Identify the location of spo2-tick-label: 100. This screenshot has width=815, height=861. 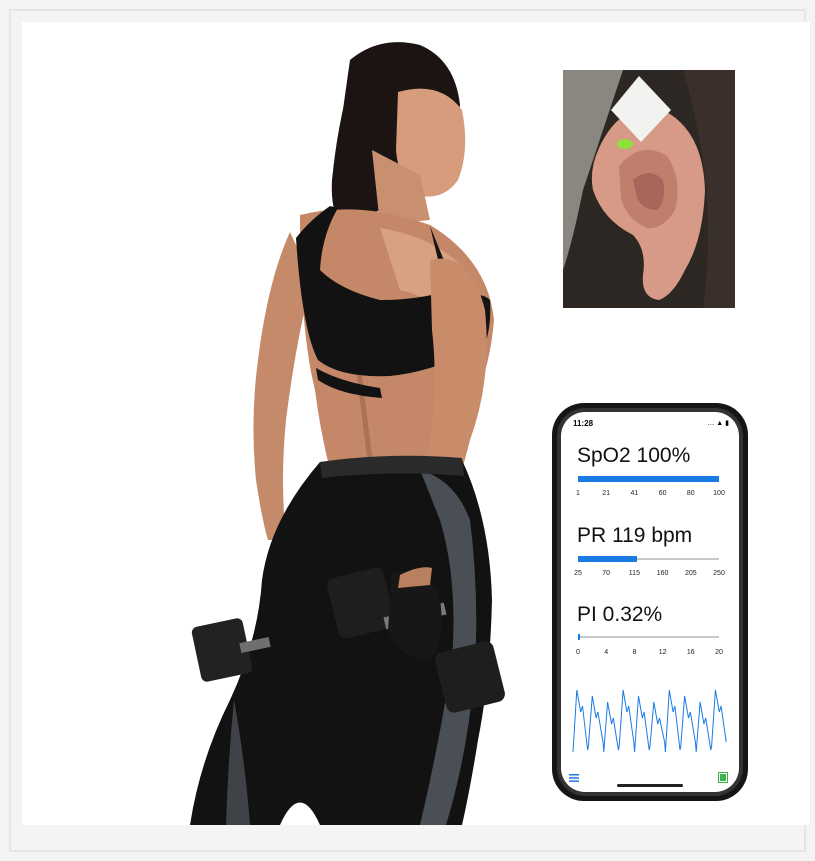
(719, 493).